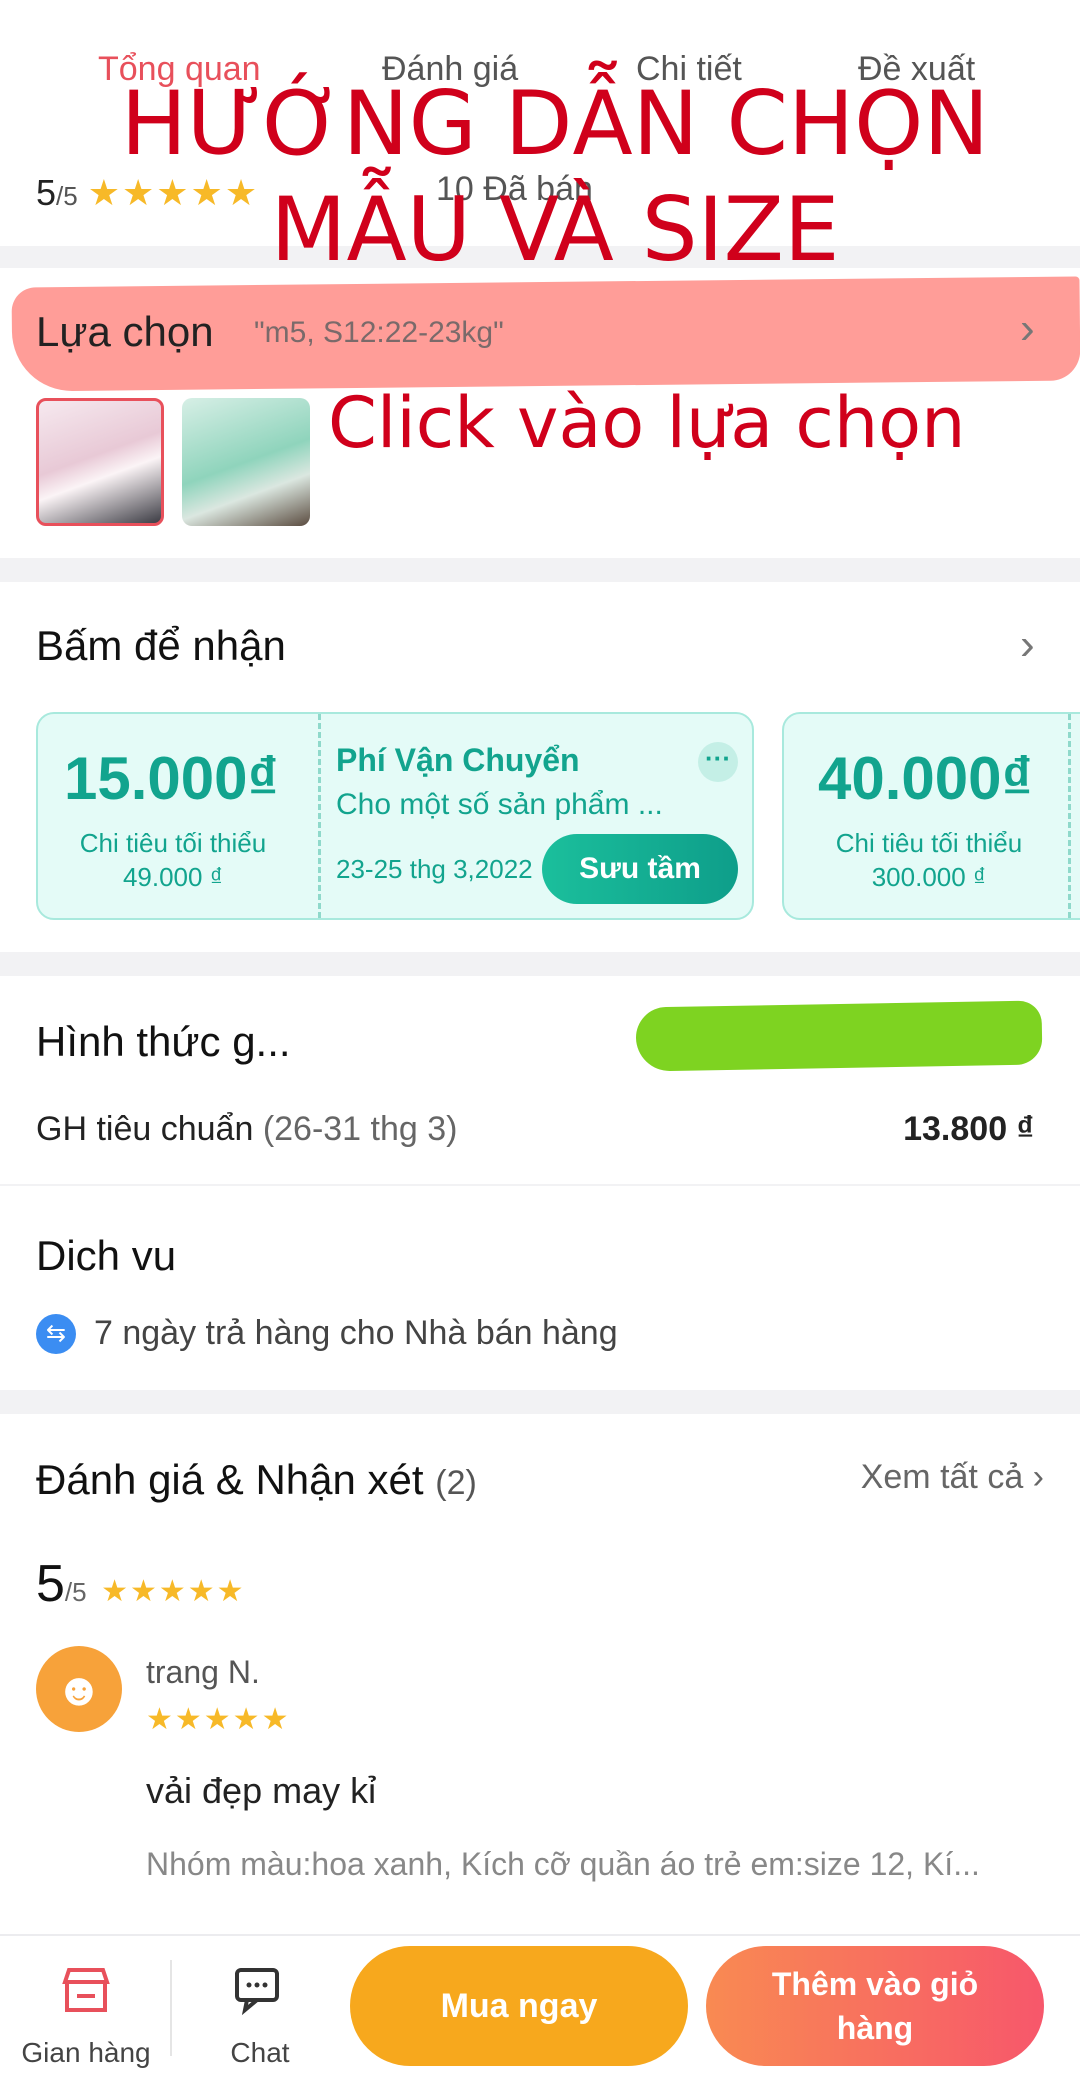 The height and width of the screenshot is (2088, 1080). I want to click on options-selected-value: "m5, S12:22-23kg", so click(379, 333).